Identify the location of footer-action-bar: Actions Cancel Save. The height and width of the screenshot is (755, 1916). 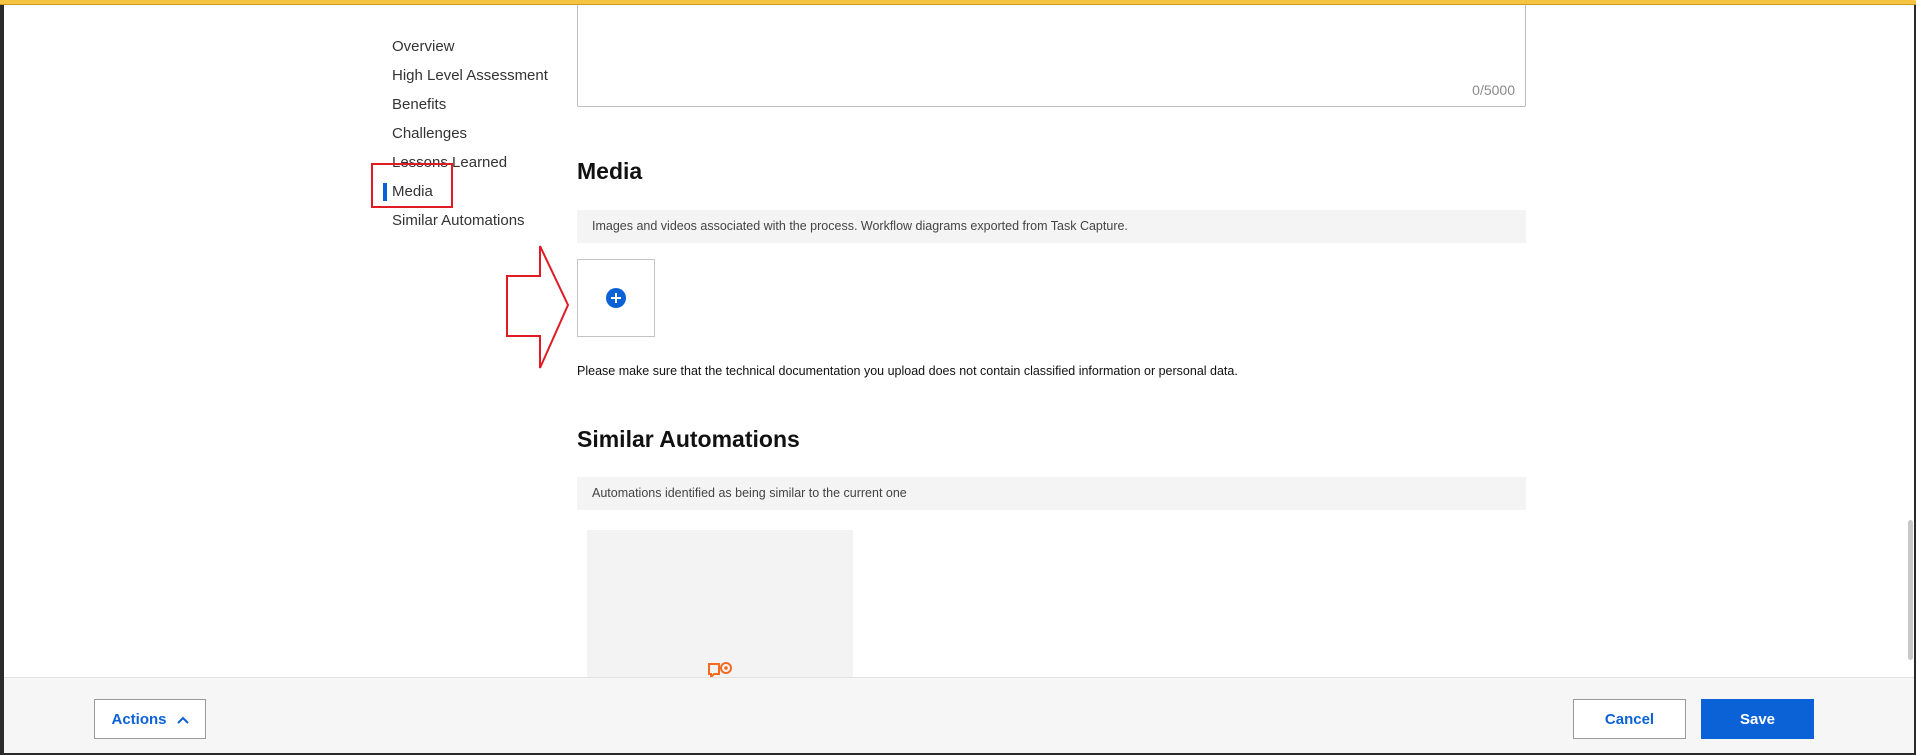
(959, 715).